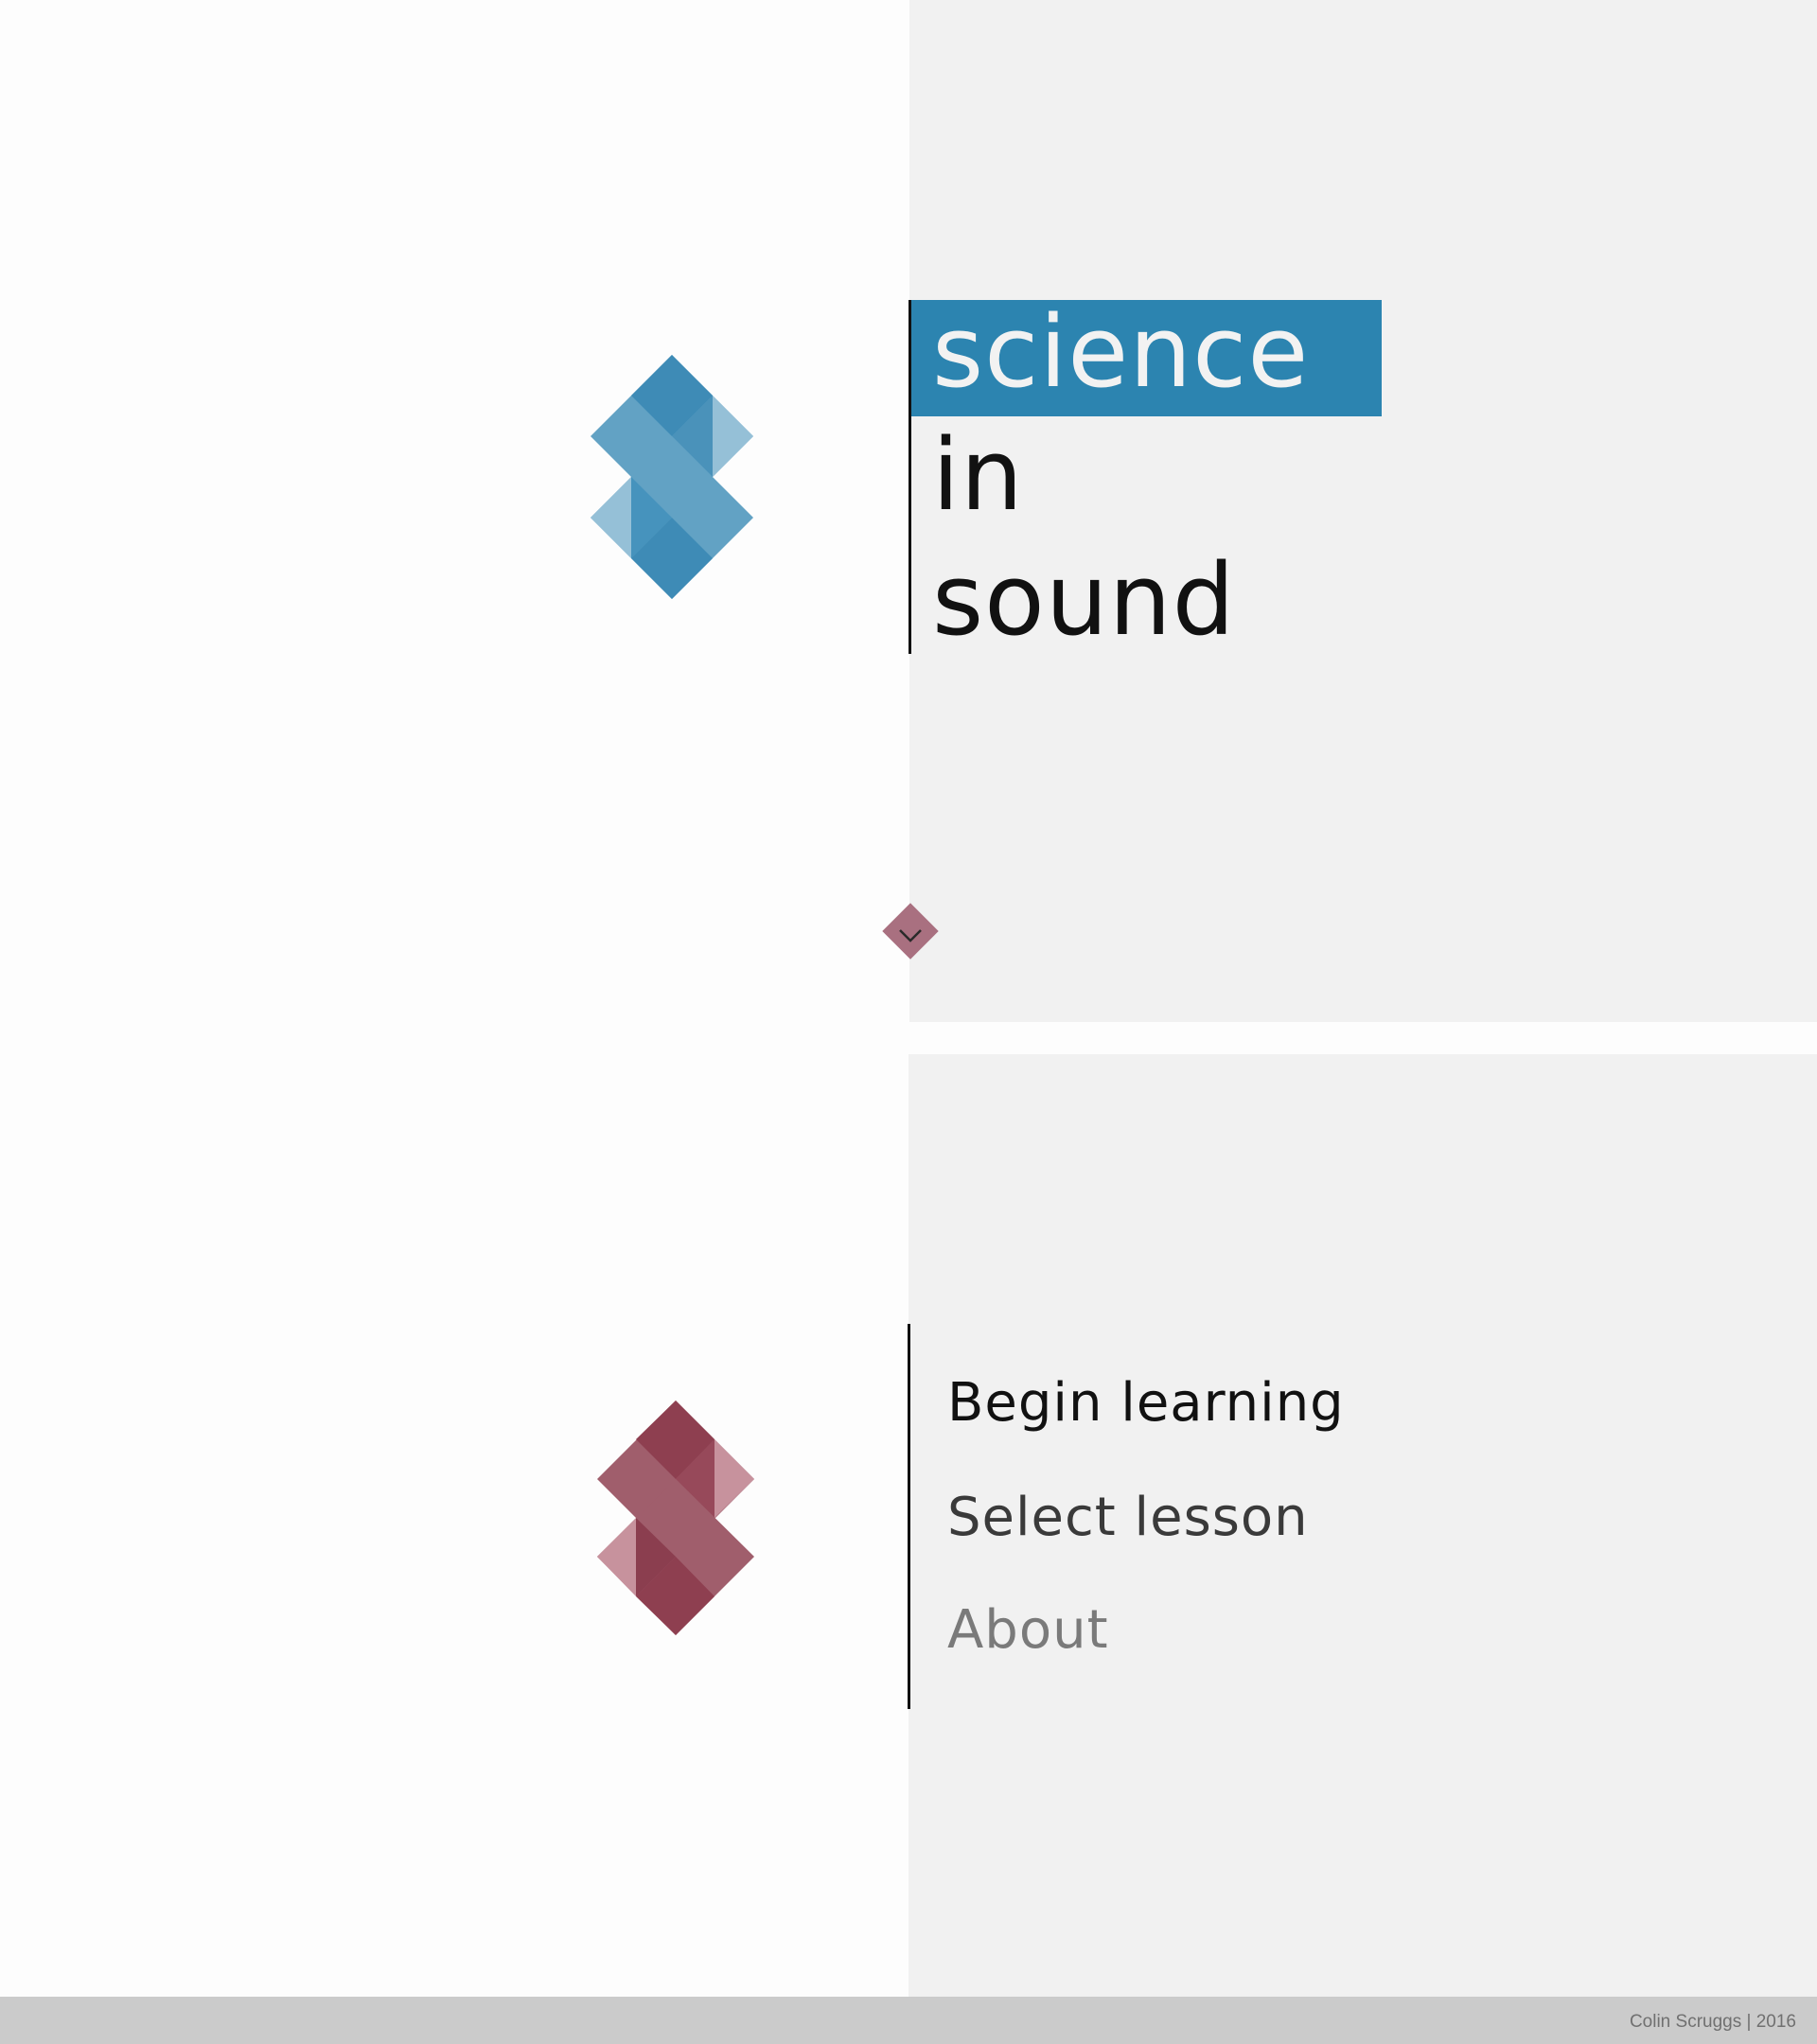  What do you see at coordinates (672, 477) in the screenshot?
I see `logo-blue-icon` at bounding box center [672, 477].